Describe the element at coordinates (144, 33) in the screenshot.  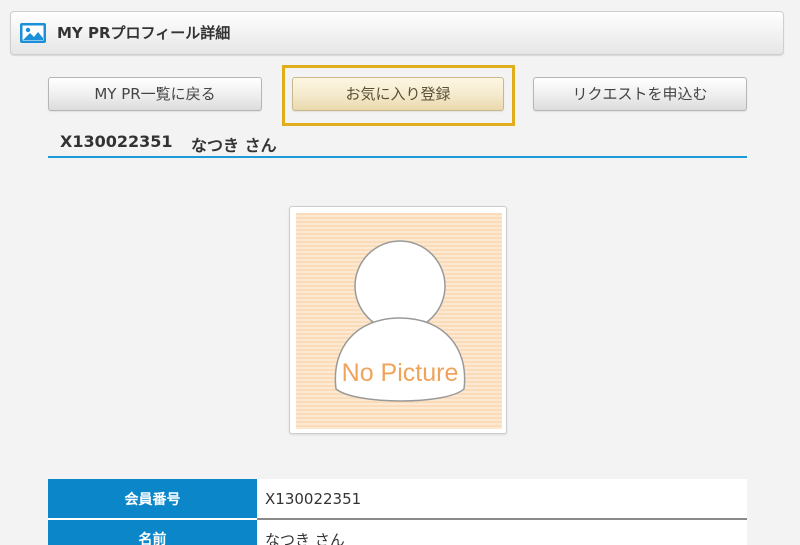
I see `page-title: MY PRプロフィール詳細` at that location.